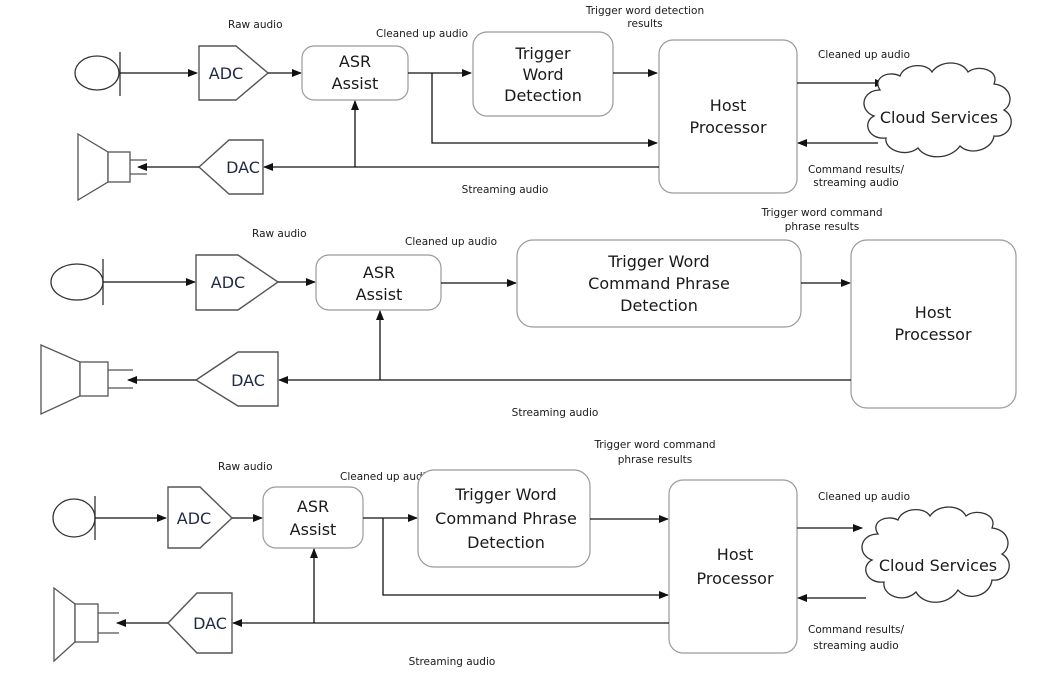 The image size is (1057, 687). I want to click on detection-results-label-line2: results, so click(644, 24).